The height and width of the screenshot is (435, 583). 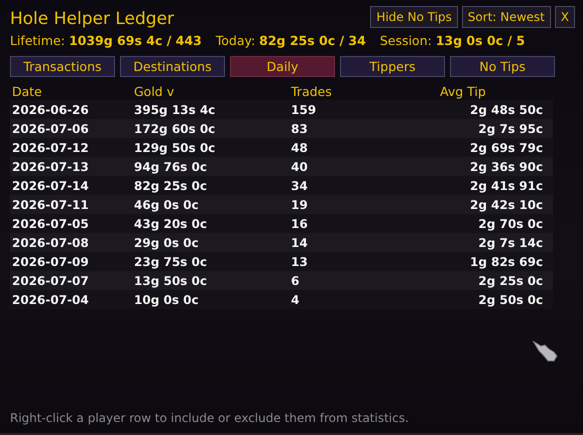 What do you see at coordinates (106, 40) in the screenshot?
I see `stat-text: Lifetime: 1039g 69s 4c / 443` at bounding box center [106, 40].